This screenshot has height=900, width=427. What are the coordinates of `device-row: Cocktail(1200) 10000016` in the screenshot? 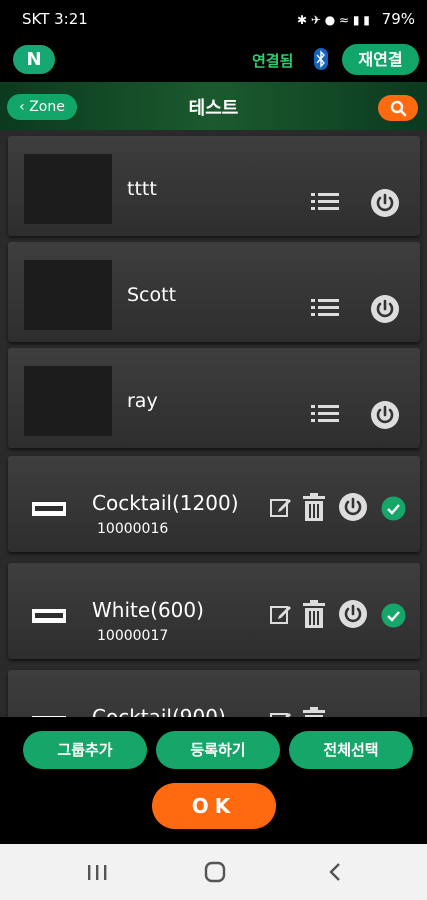 It's located at (214, 504).